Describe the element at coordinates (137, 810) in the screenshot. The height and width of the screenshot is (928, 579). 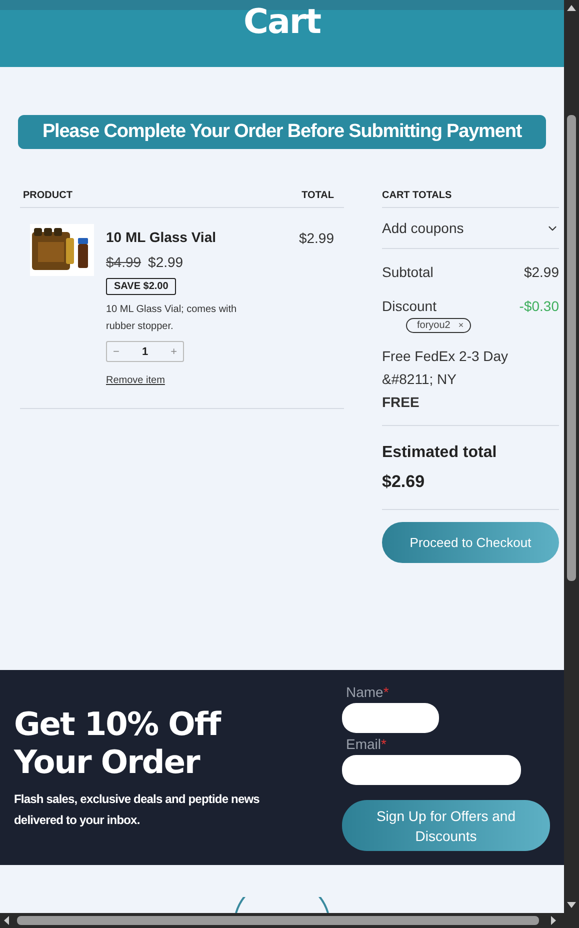
I see `signup-text: Flash sales, exclusive deals and peptide news delivered to your inbox.` at that location.